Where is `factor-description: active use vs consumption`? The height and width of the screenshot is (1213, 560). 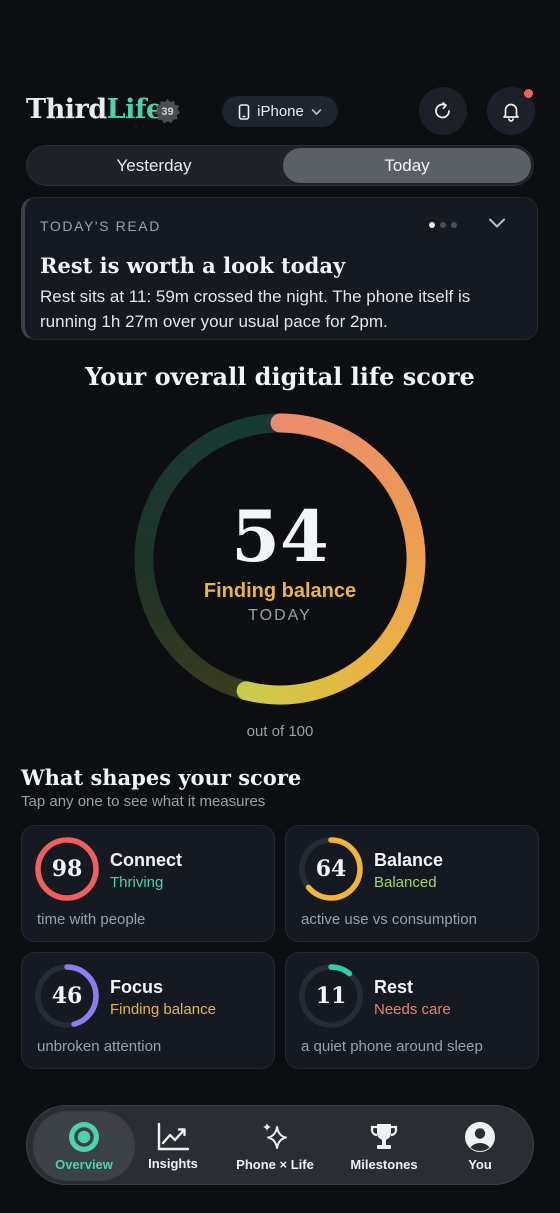
factor-description: active use vs consumption is located at coordinates (389, 919).